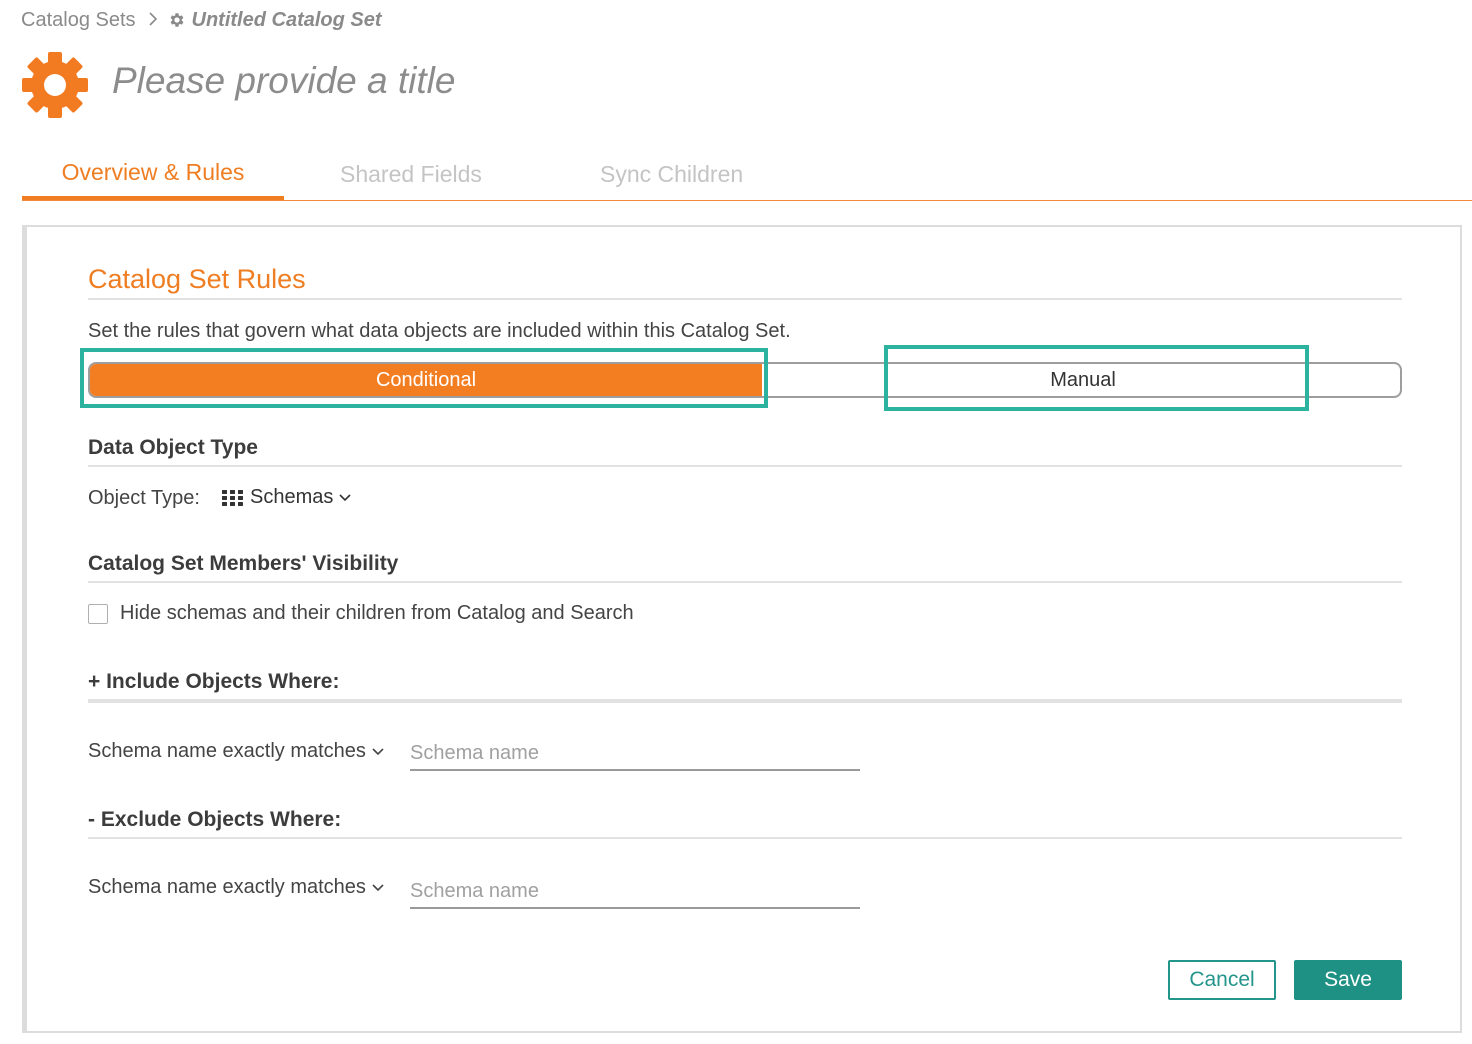 The image size is (1472, 1044). Describe the element at coordinates (144, 498) in the screenshot. I see `object-type-label: Object Type:` at that location.